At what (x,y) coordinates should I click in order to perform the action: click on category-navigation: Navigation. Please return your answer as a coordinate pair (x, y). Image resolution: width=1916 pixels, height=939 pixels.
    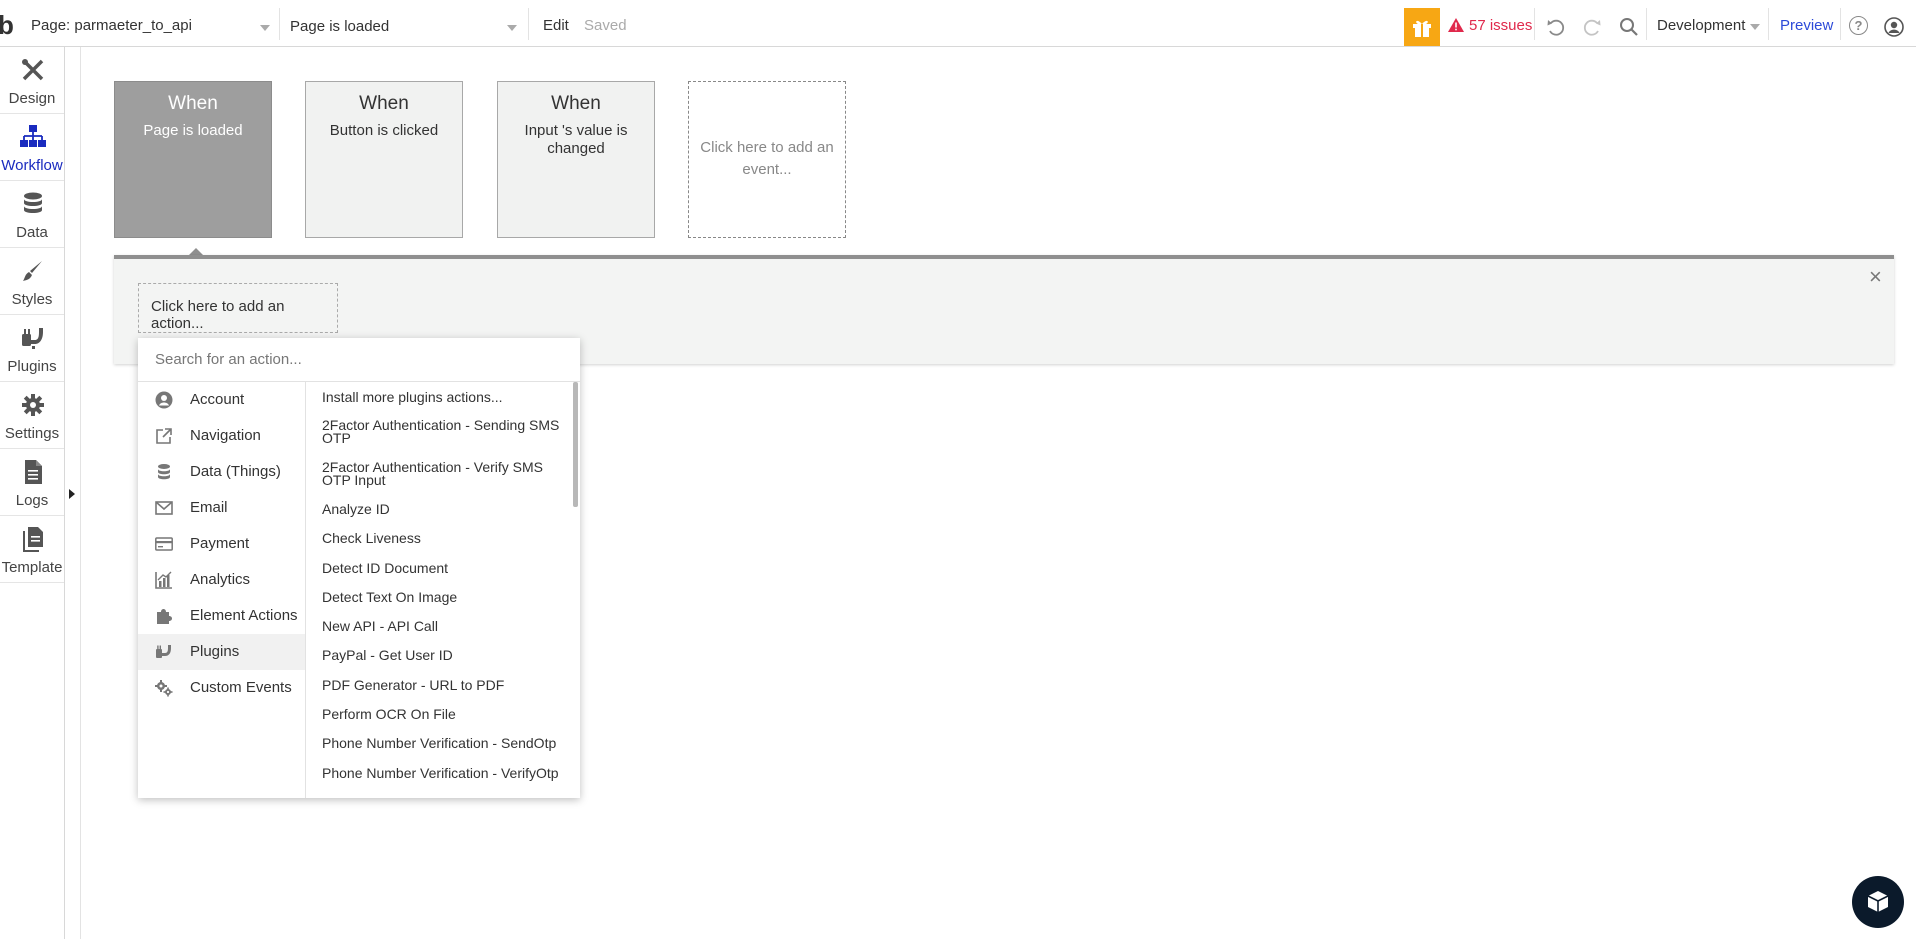
    Looking at the image, I should click on (221, 436).